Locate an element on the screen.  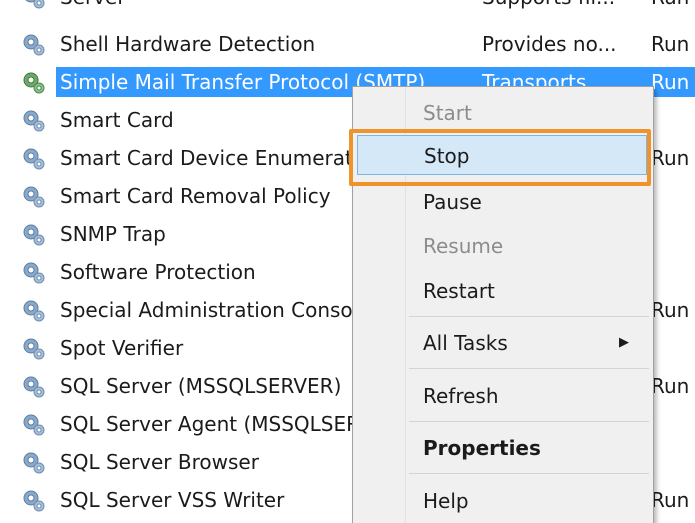
menu-item-label: Pause is located at coordinates (452, 202).